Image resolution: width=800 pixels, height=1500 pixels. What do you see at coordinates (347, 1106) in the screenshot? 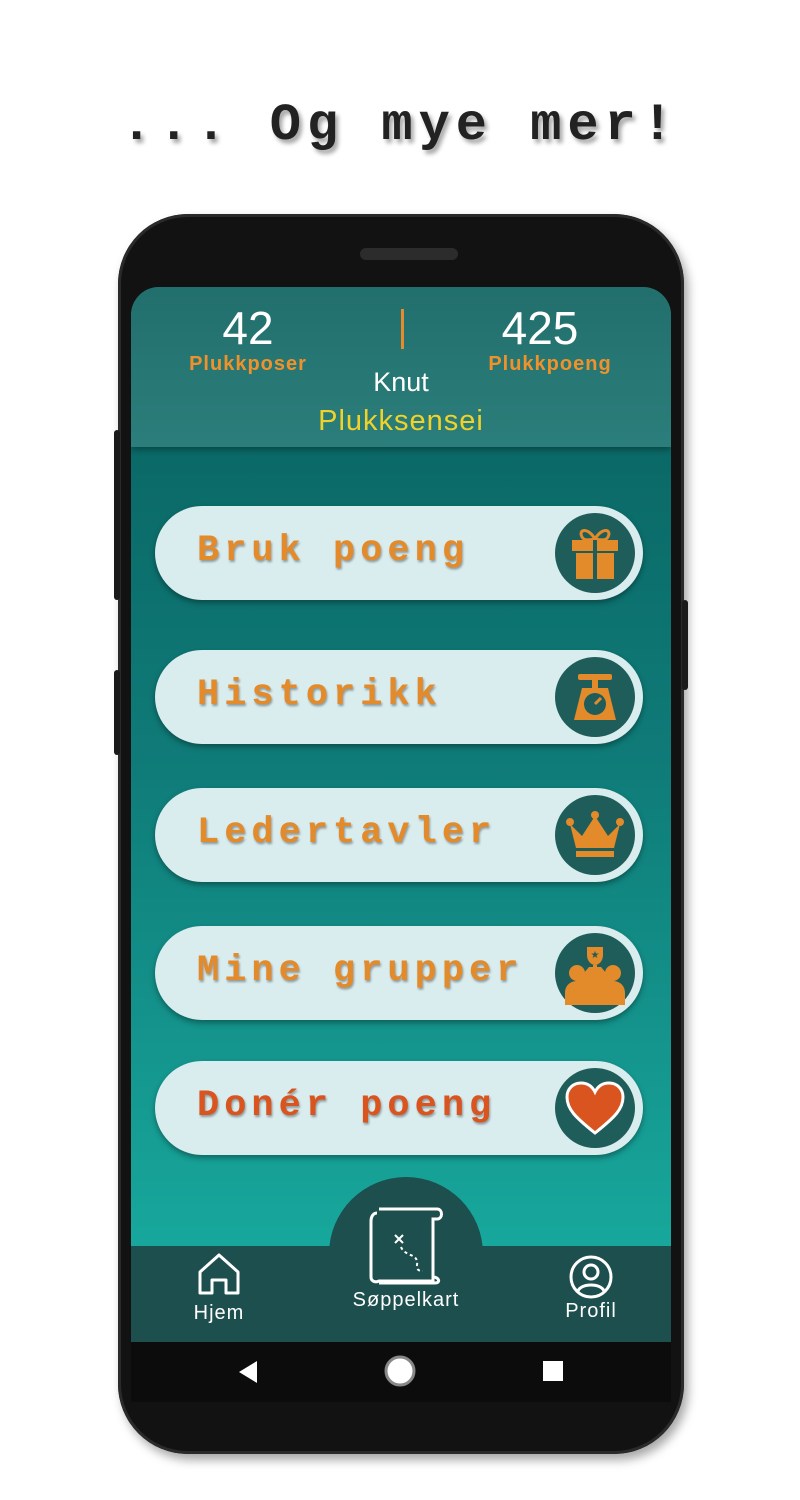
I see `menu-label: Donér poeng` at bounding box center [347, 1106].